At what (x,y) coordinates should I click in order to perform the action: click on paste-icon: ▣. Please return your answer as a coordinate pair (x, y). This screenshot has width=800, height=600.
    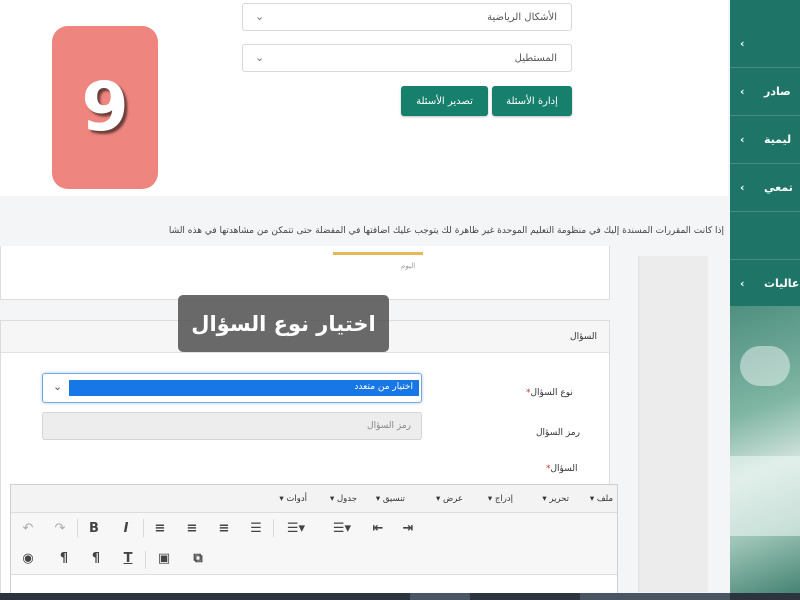
    Looking at the image, I should click on (164, 558).